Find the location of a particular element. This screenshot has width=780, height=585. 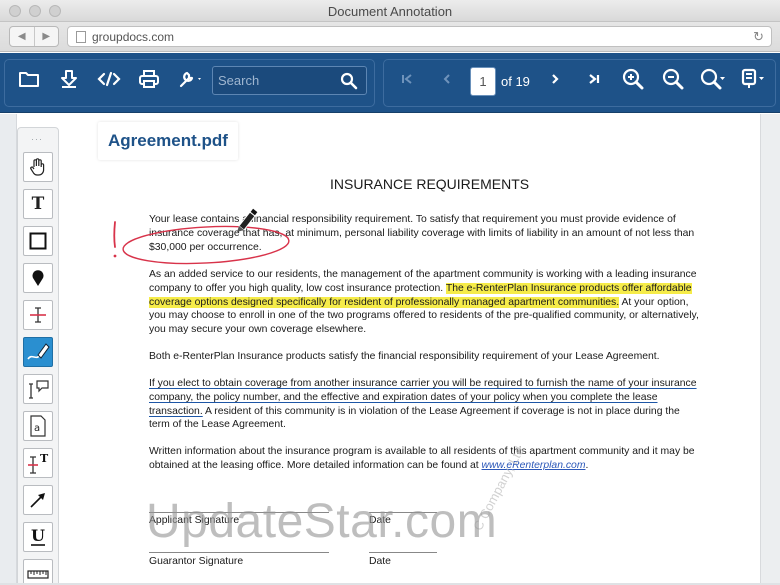

address-field: groupdocs.com ↻ is located at coordinates (419, 36).